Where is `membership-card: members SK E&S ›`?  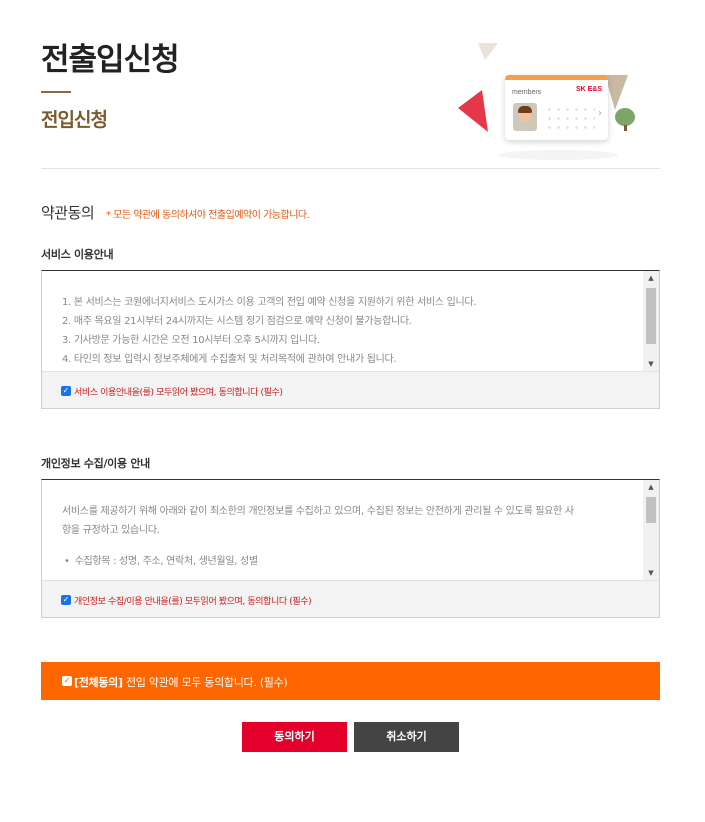 membership-card: members SK E&S › is located at coordinates (556, 107).